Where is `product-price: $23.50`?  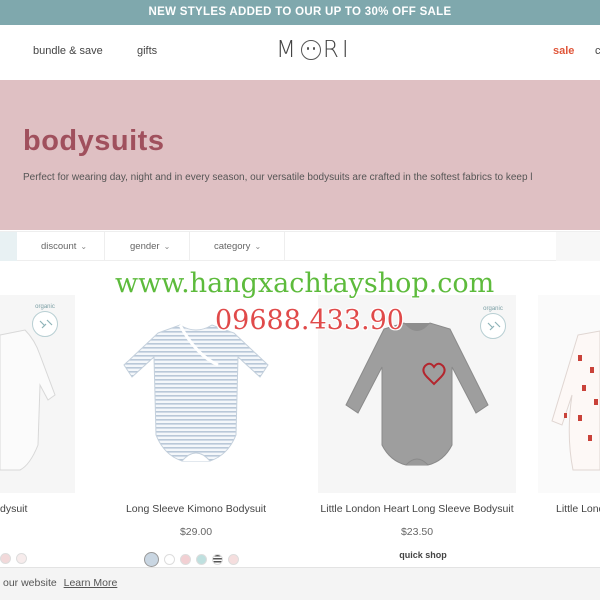
product-price: $23.50 is located at coordinates (417, 532).